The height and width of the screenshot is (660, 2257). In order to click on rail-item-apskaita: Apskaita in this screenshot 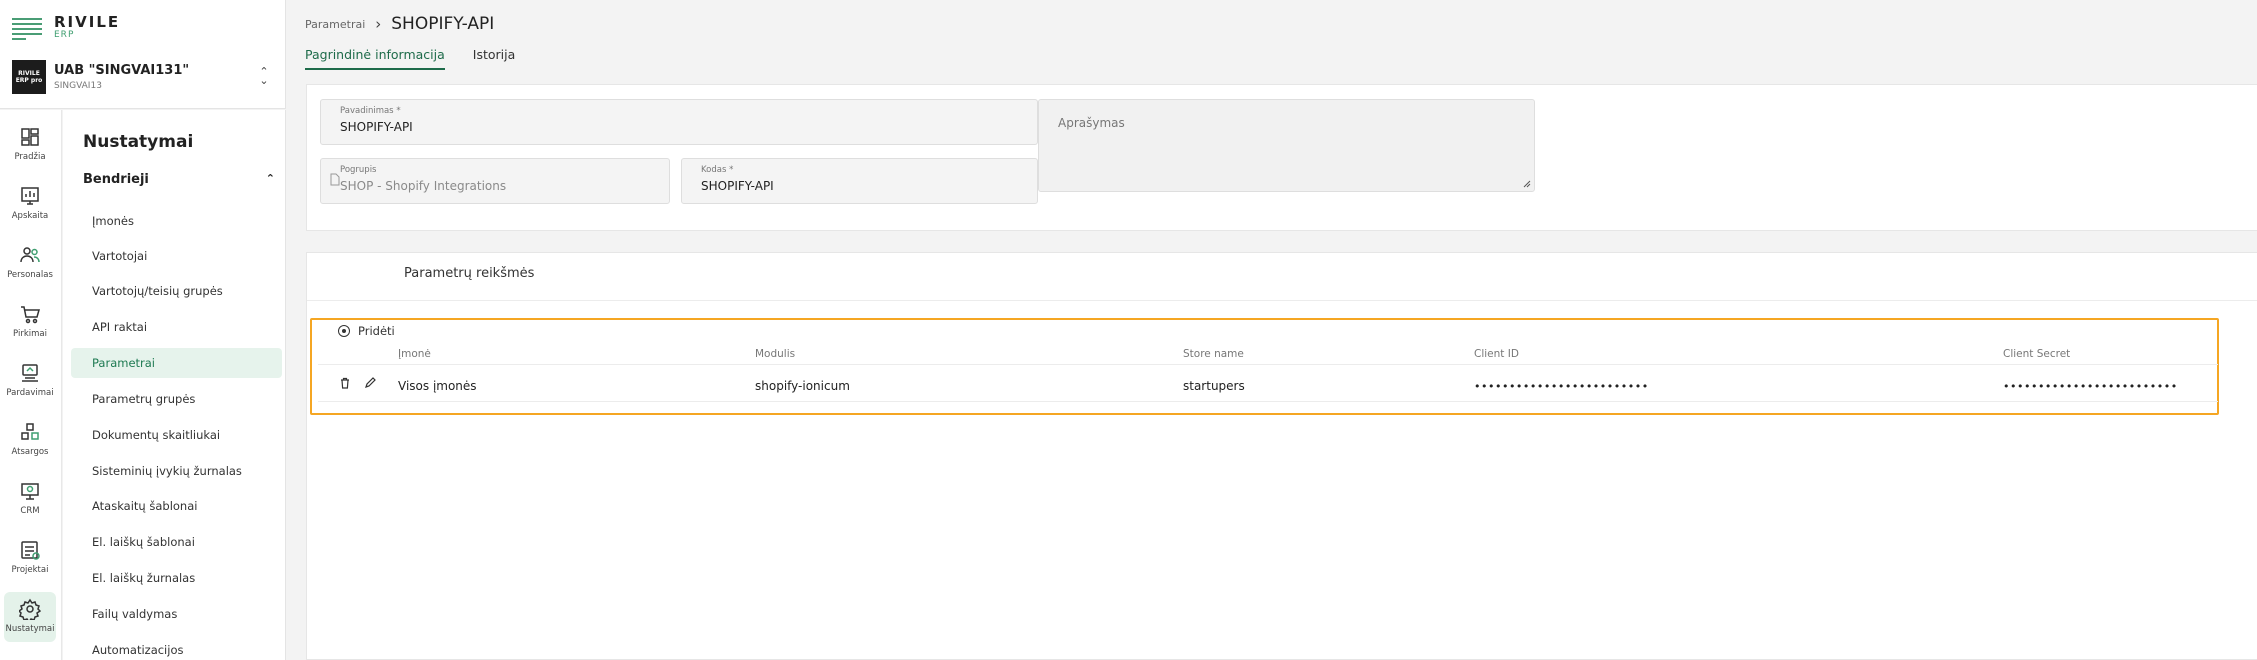, I will do `click(30, 204)`.